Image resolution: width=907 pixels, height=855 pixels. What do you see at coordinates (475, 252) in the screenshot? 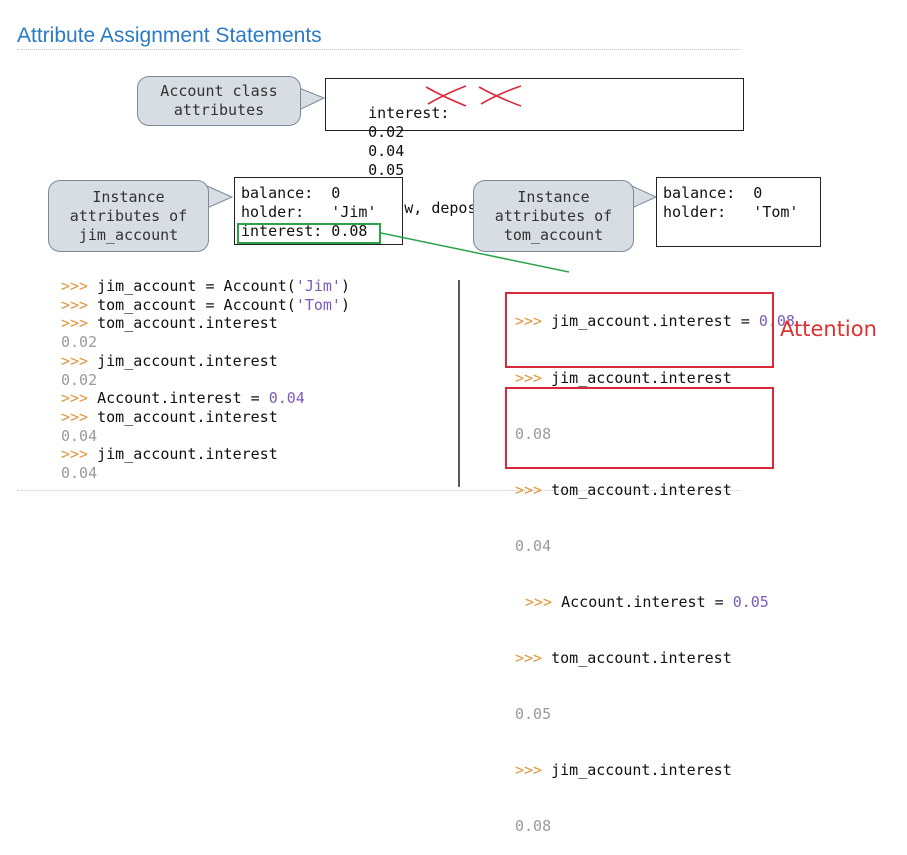
I see `green-connector` at bounding box center [475, 252].